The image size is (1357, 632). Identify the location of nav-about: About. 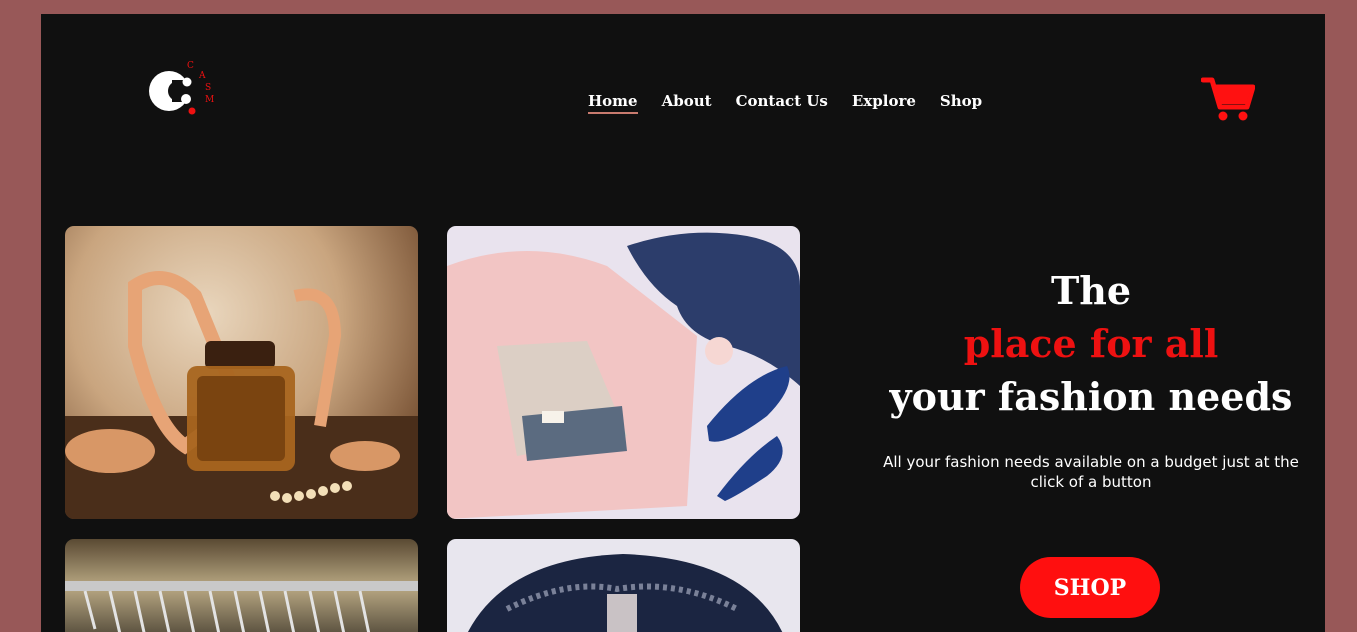
(687, 103).